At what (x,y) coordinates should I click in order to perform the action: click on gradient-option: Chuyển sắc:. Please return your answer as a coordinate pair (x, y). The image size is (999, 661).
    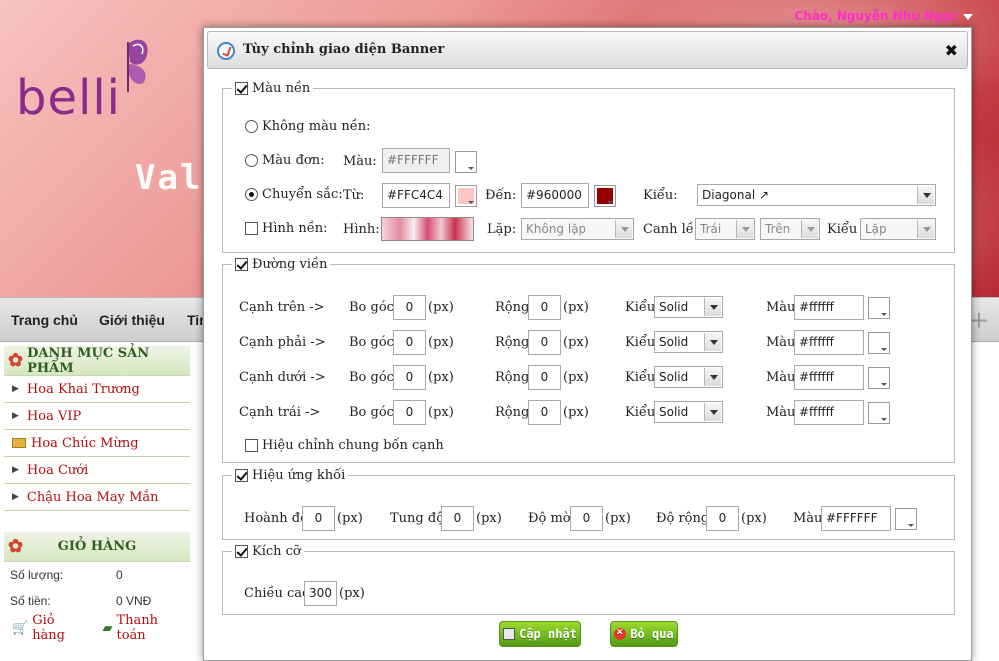
    Looking at the image, I should click on (294, 194).